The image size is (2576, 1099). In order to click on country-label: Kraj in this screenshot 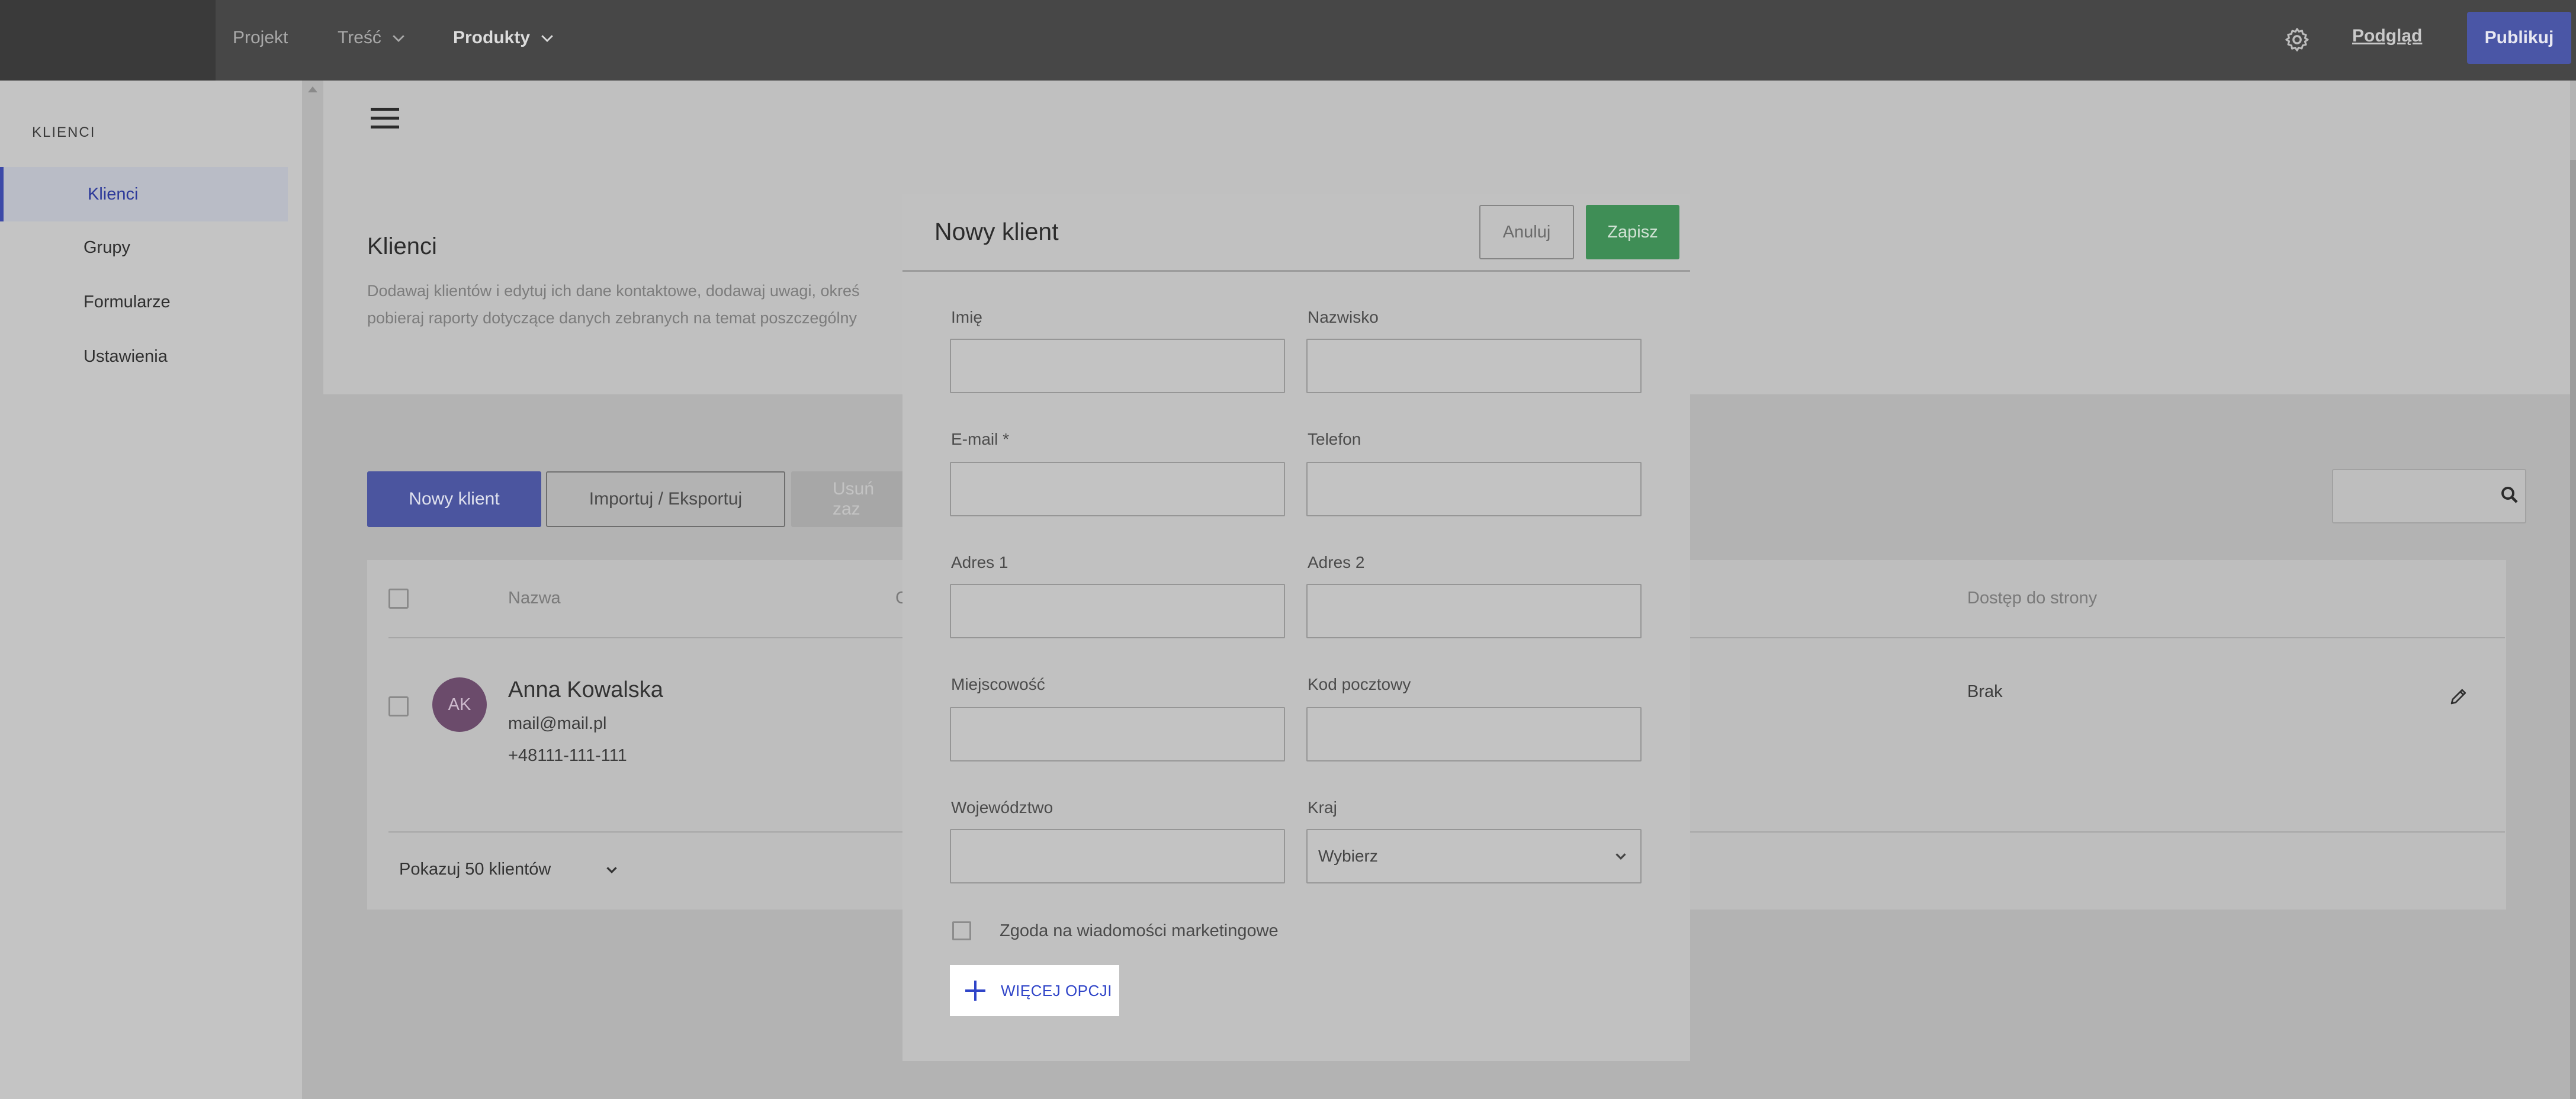, I will do `click(1323, 807)`.